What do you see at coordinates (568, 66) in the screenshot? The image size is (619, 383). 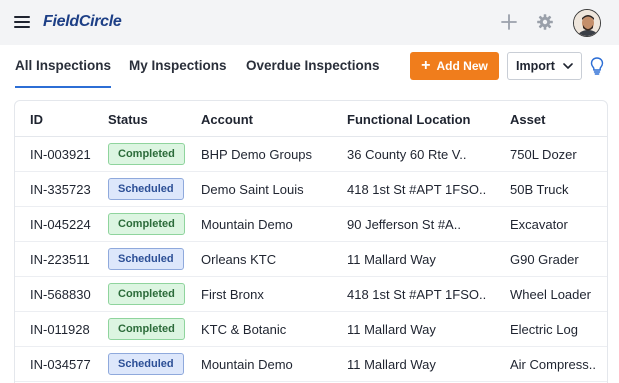 I see `chevron-down-icon` at bounding box center [568, 66].